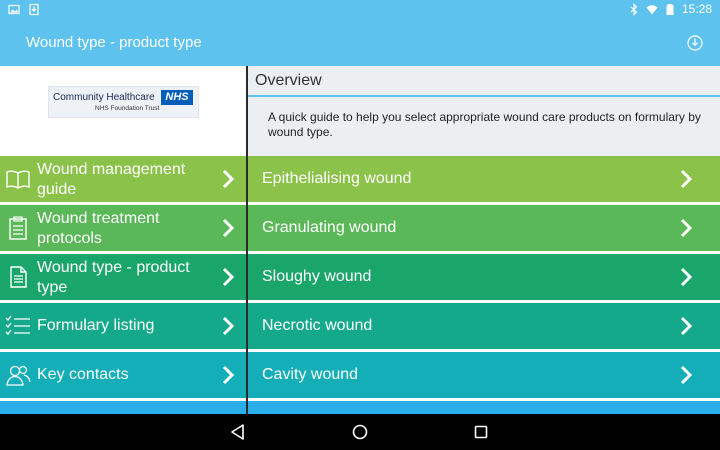 Image resolution: width=720 pixels, height=450 pixels. I want to click on sidebar-item-partial, so click(123, 407).